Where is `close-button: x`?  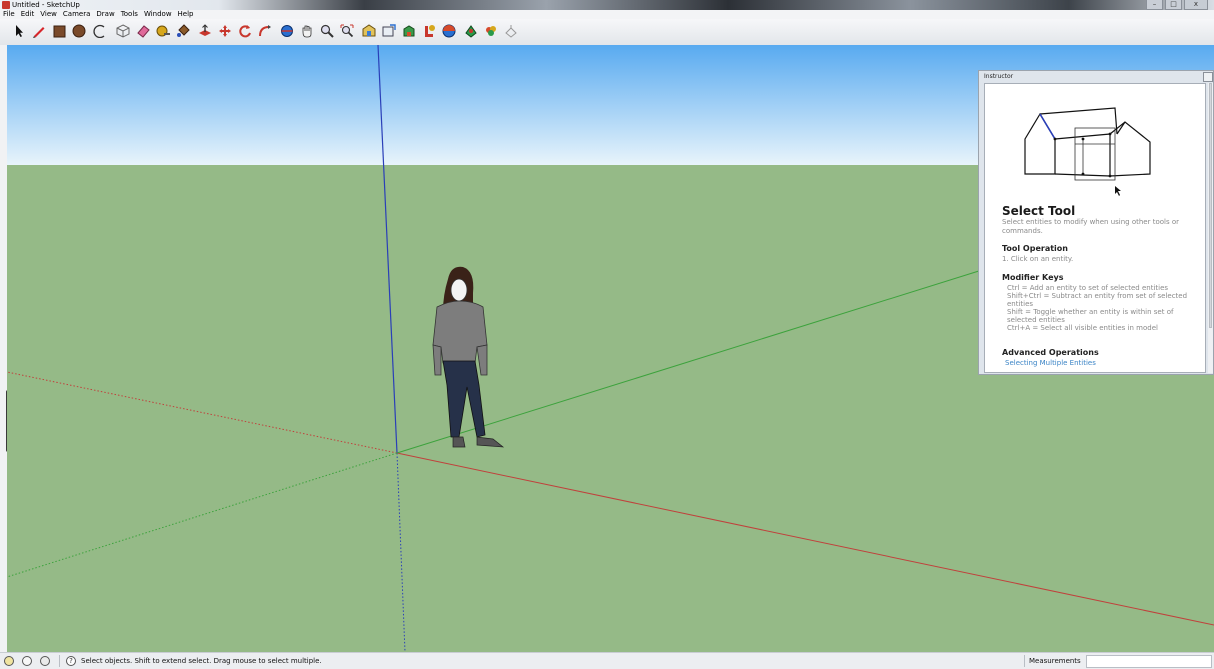 close-button: x is located at coordinates (1196, 5).